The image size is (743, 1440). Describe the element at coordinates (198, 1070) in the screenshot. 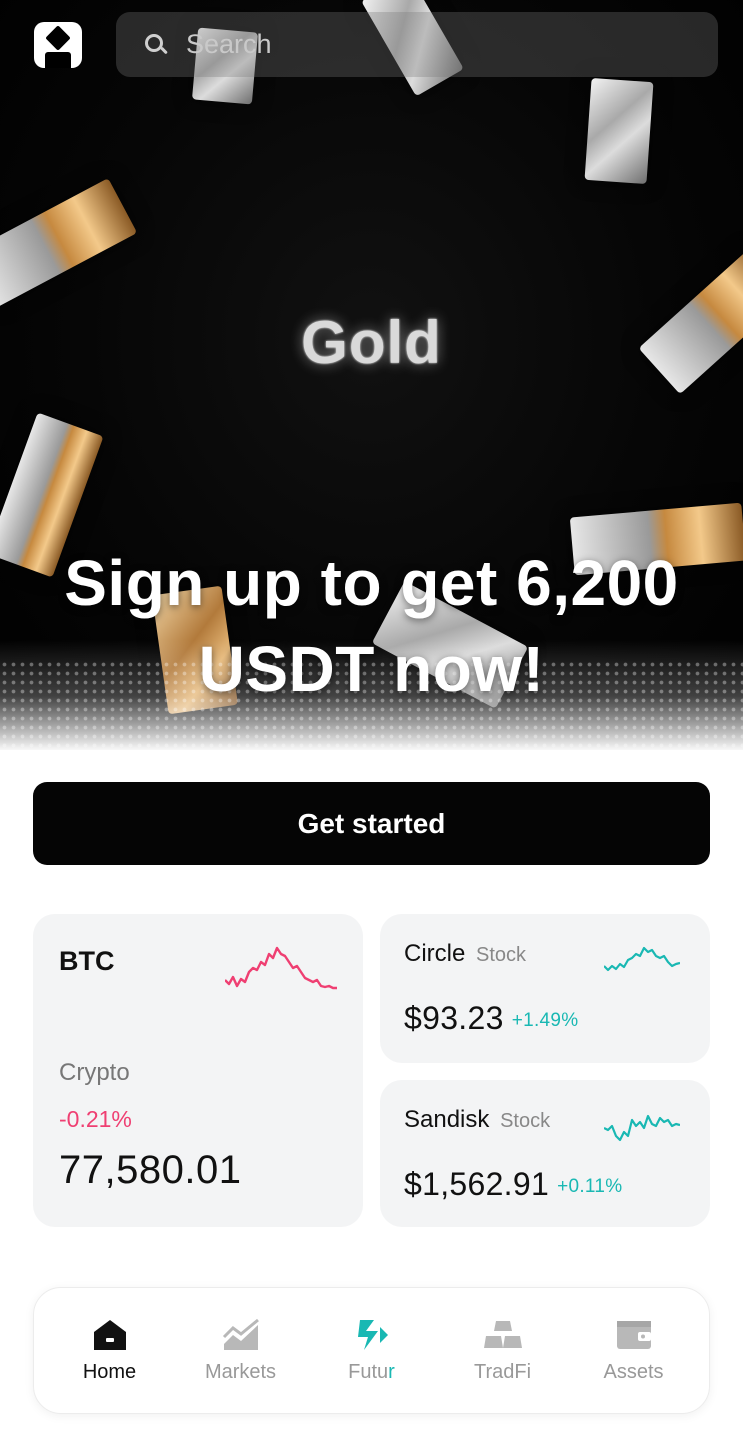

I see `btc-card: BTC Crypto -0.21% 77,580.01` at that location.